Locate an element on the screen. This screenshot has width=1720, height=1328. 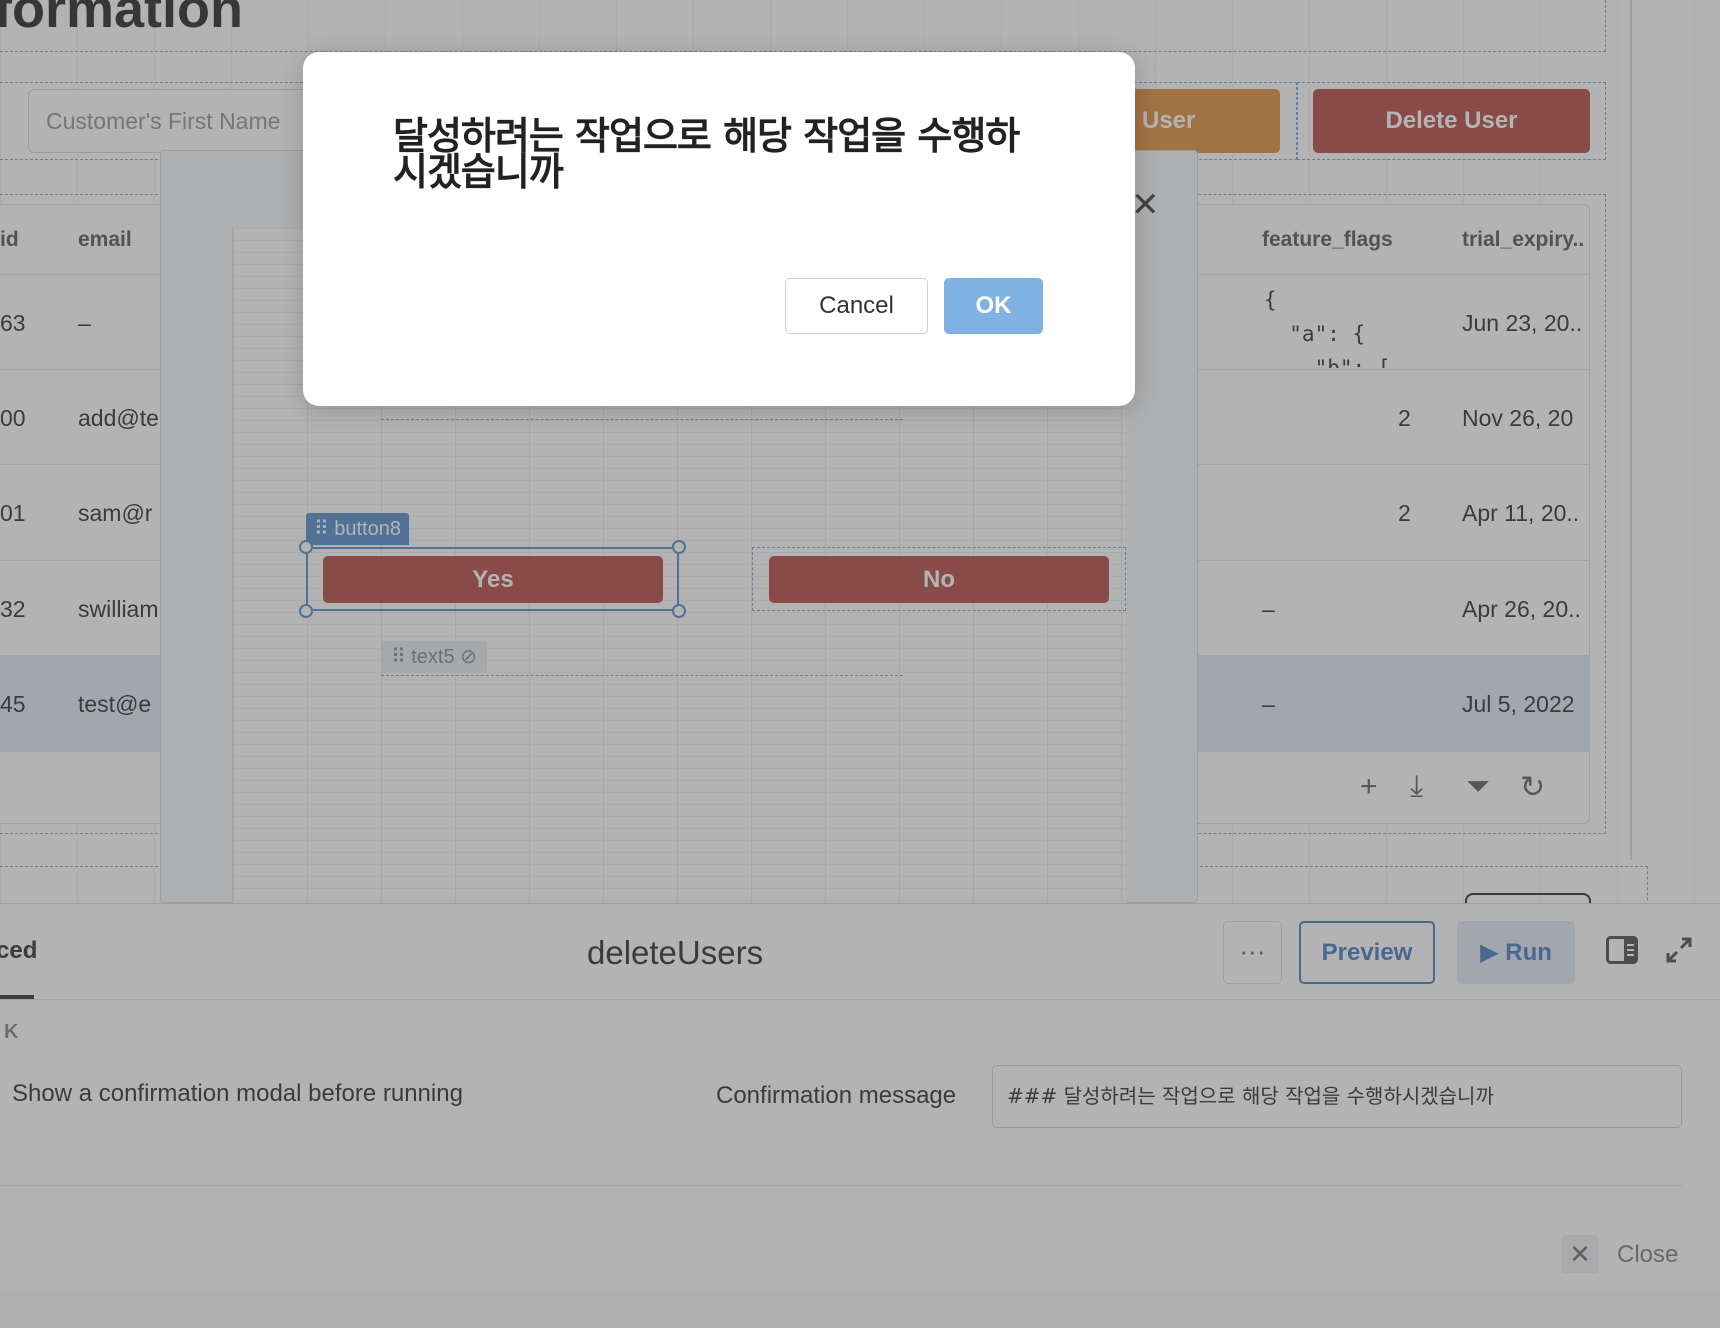
cancel-button: Cancel is located at coordinates (856, 306).